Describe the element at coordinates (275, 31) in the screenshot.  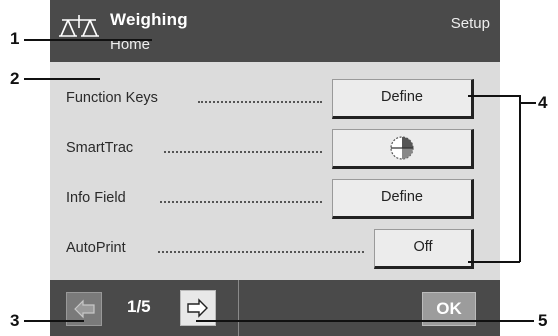
I see `header-bar: Weighing Home Setup` at that location.